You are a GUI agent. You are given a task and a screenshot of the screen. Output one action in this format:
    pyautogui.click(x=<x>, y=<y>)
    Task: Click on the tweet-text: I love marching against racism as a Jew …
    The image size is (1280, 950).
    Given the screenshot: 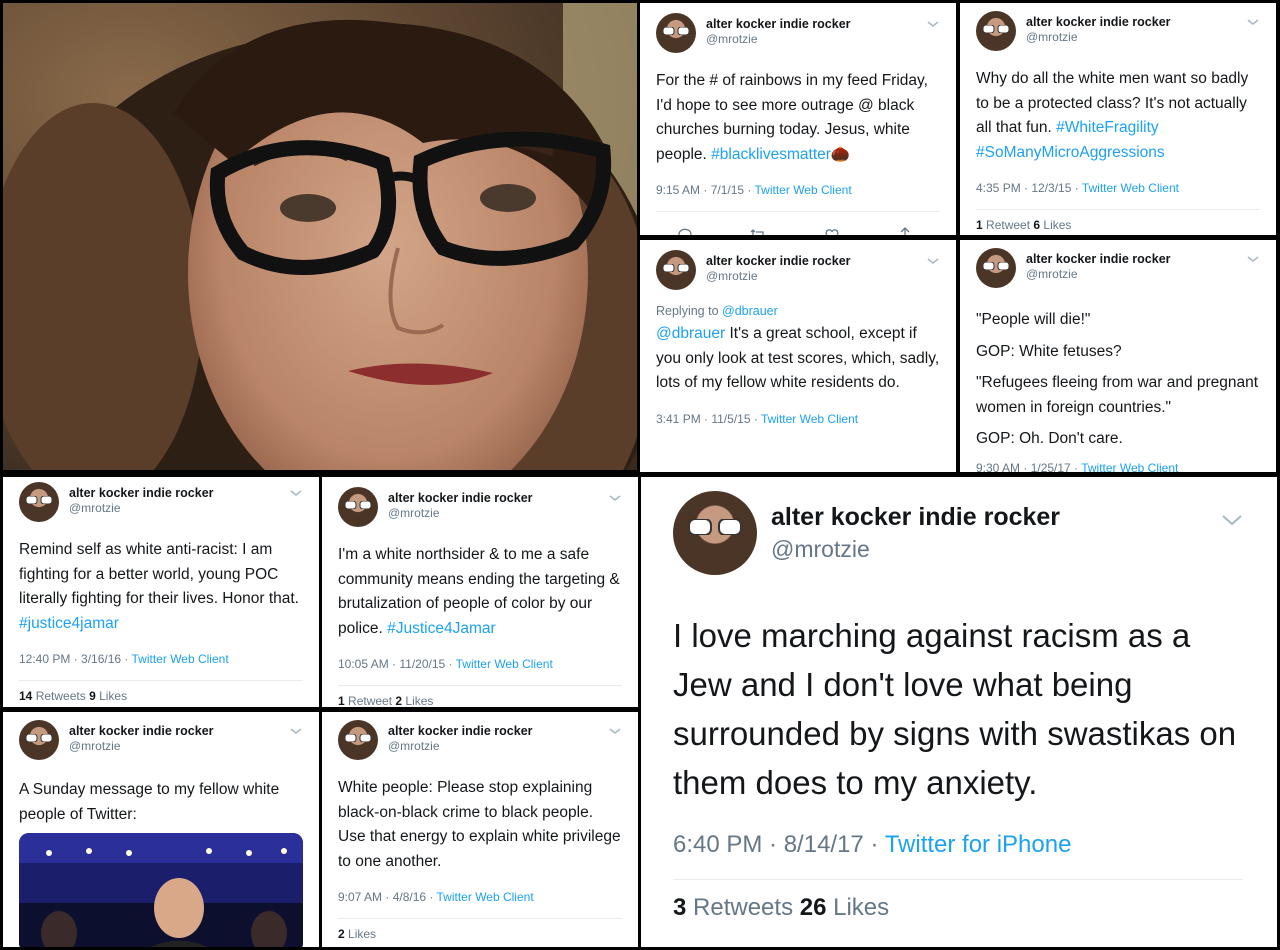 What is the action you would take?
    pyautogui.click(x=955, y=709)
    